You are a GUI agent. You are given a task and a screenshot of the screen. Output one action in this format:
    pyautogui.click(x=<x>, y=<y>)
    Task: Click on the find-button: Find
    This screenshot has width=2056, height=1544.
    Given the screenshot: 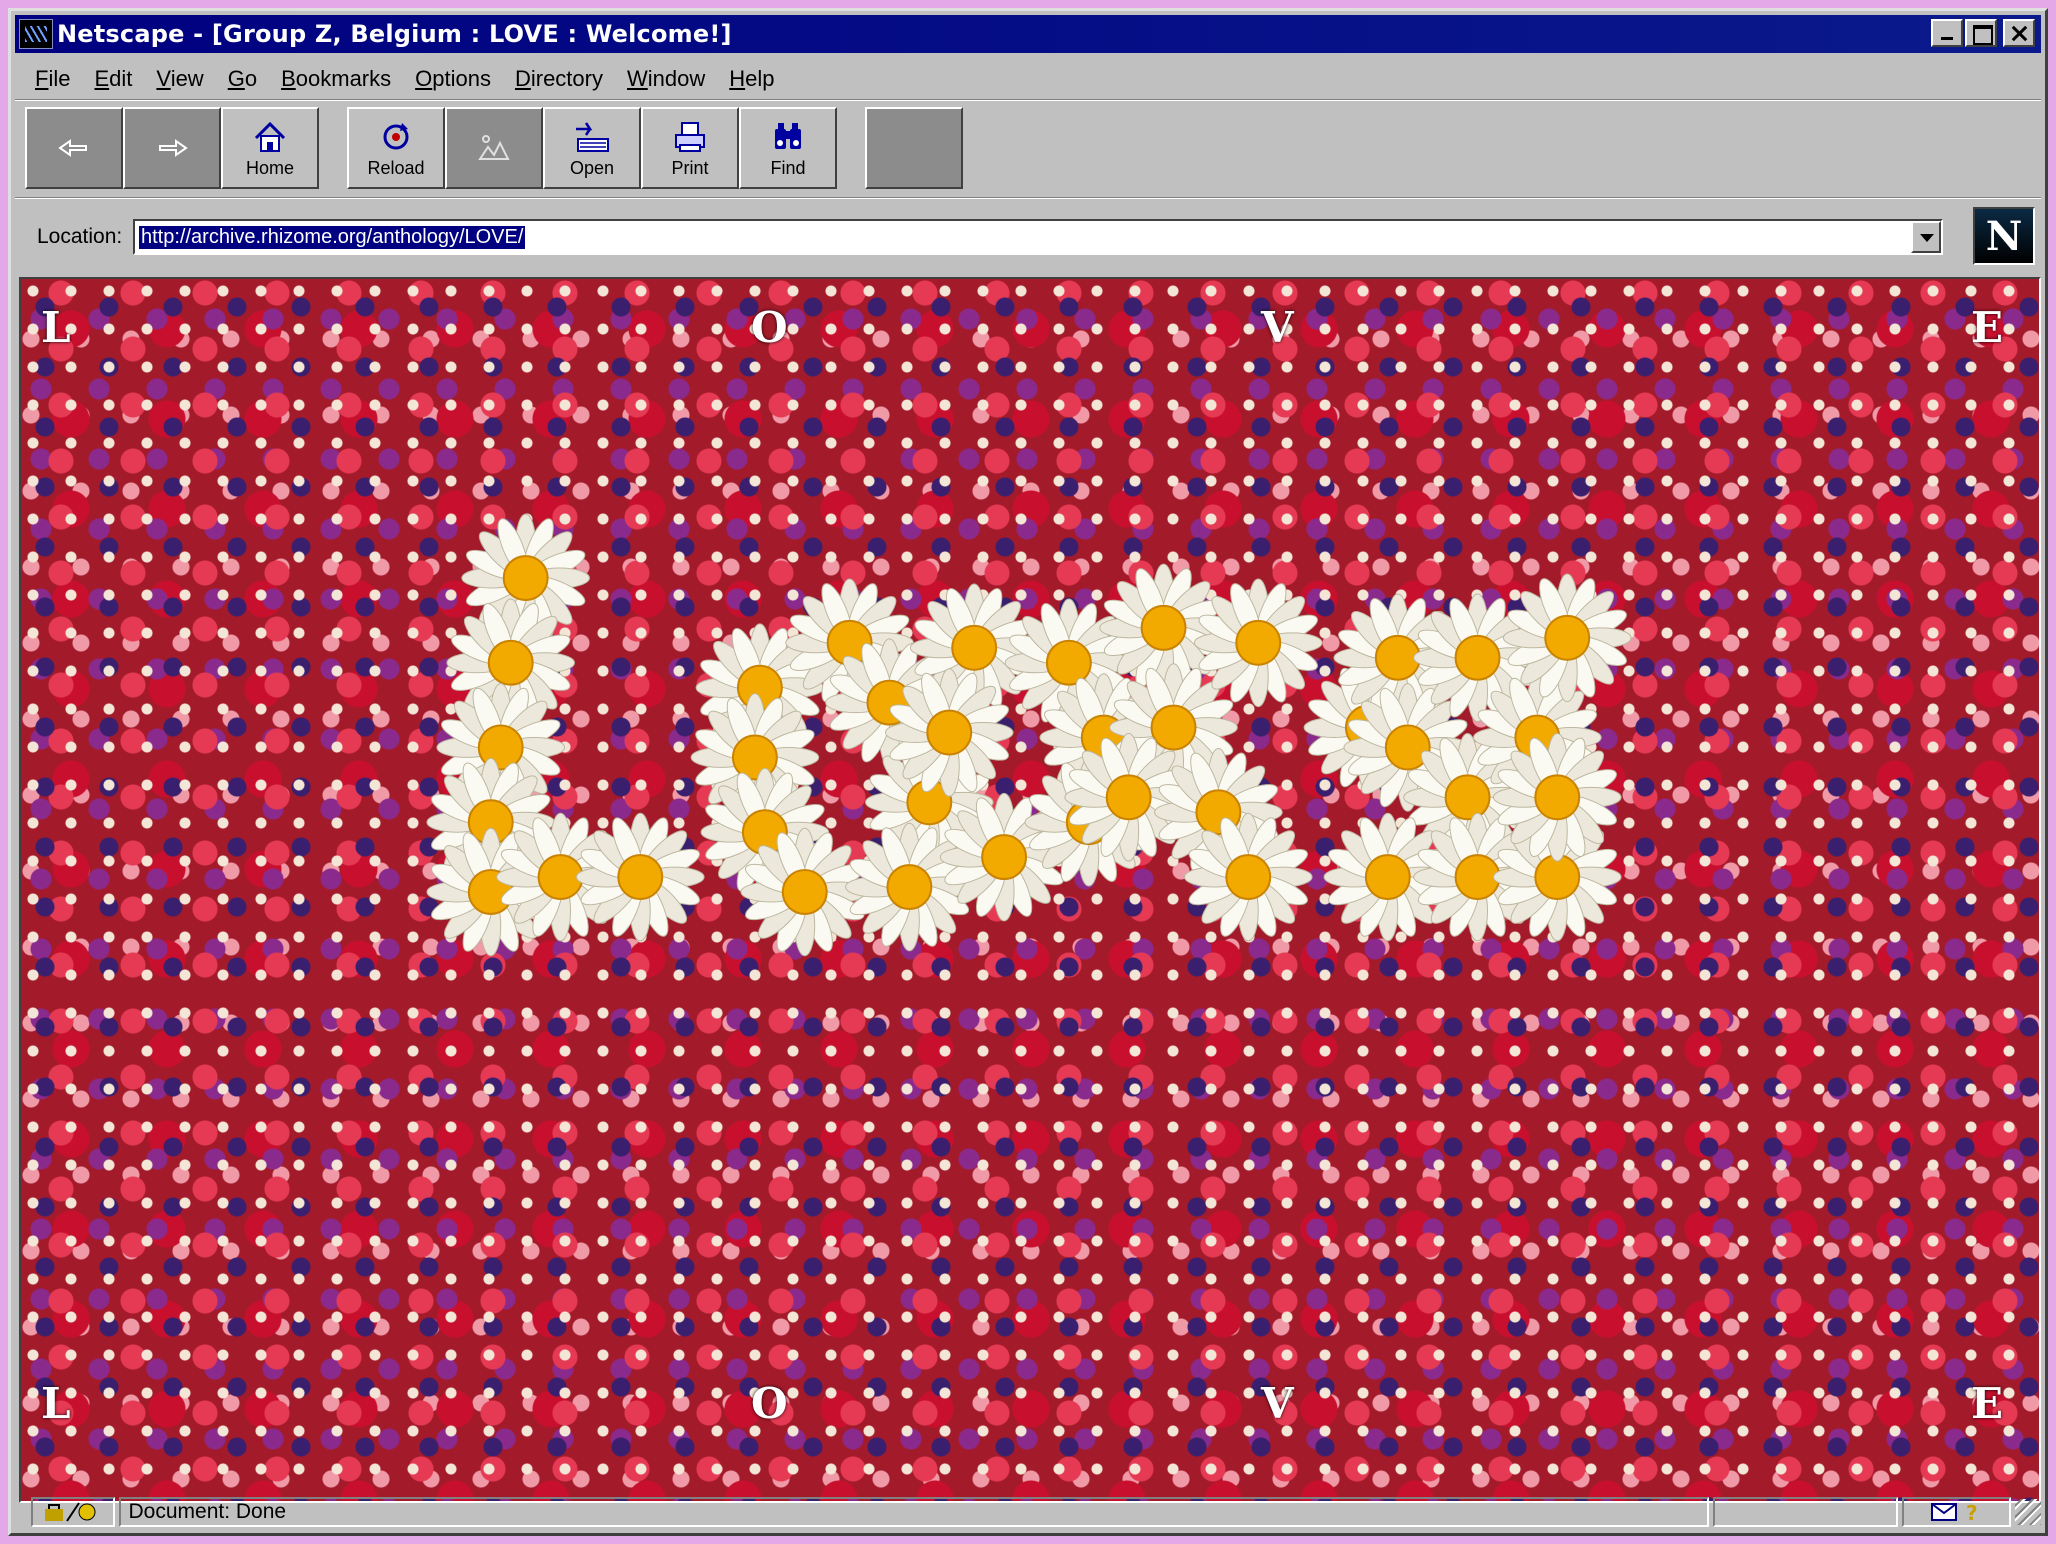 What is the action you would take?
    pyautogui.click(x=788, y=148)
    